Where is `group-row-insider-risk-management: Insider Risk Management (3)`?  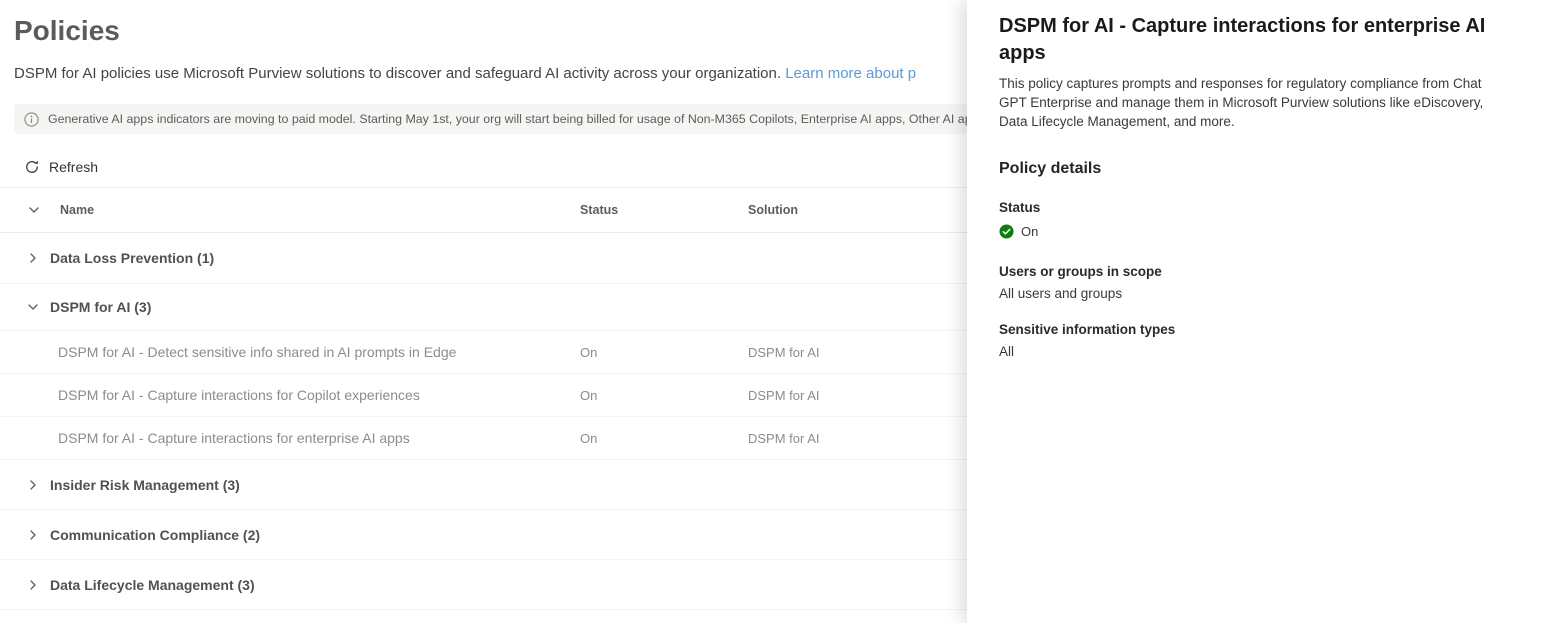 group-row-insider-risk-management: Insider Risk Management (3) is located at coordinates (483, 485).